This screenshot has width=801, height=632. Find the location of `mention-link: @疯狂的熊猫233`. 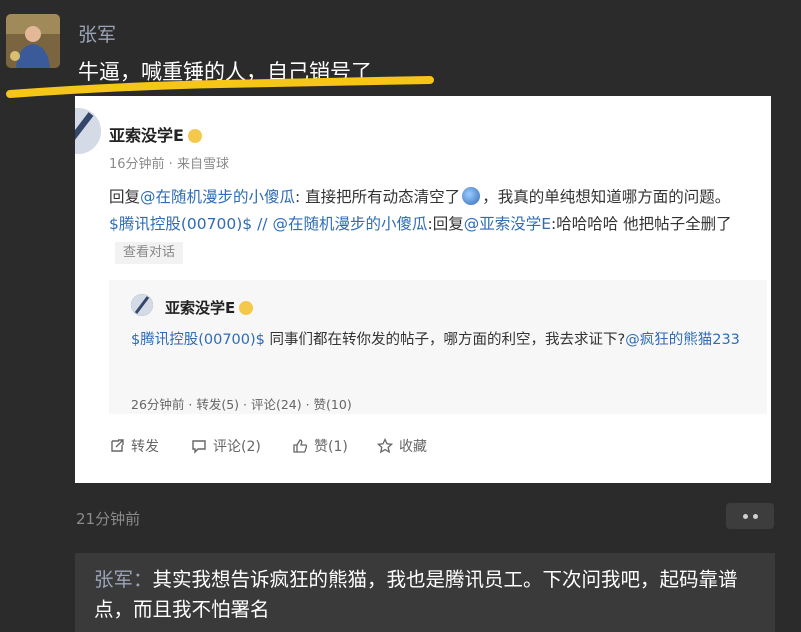

mention-link: @疯狂的熊猫233 is located at coordinates (682, 340).